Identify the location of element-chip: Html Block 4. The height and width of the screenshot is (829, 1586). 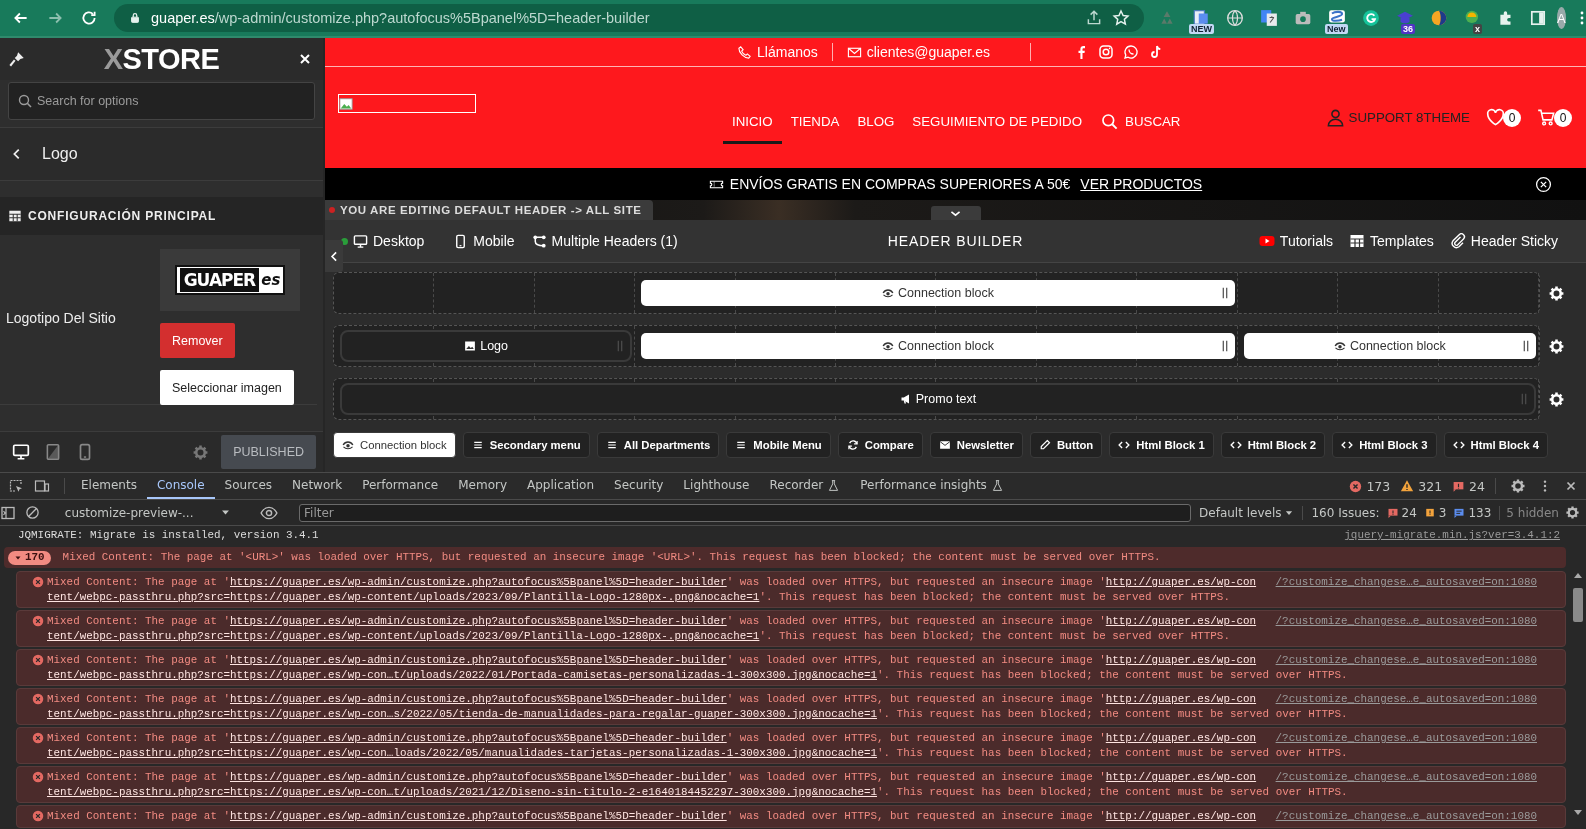
(1495, 445).